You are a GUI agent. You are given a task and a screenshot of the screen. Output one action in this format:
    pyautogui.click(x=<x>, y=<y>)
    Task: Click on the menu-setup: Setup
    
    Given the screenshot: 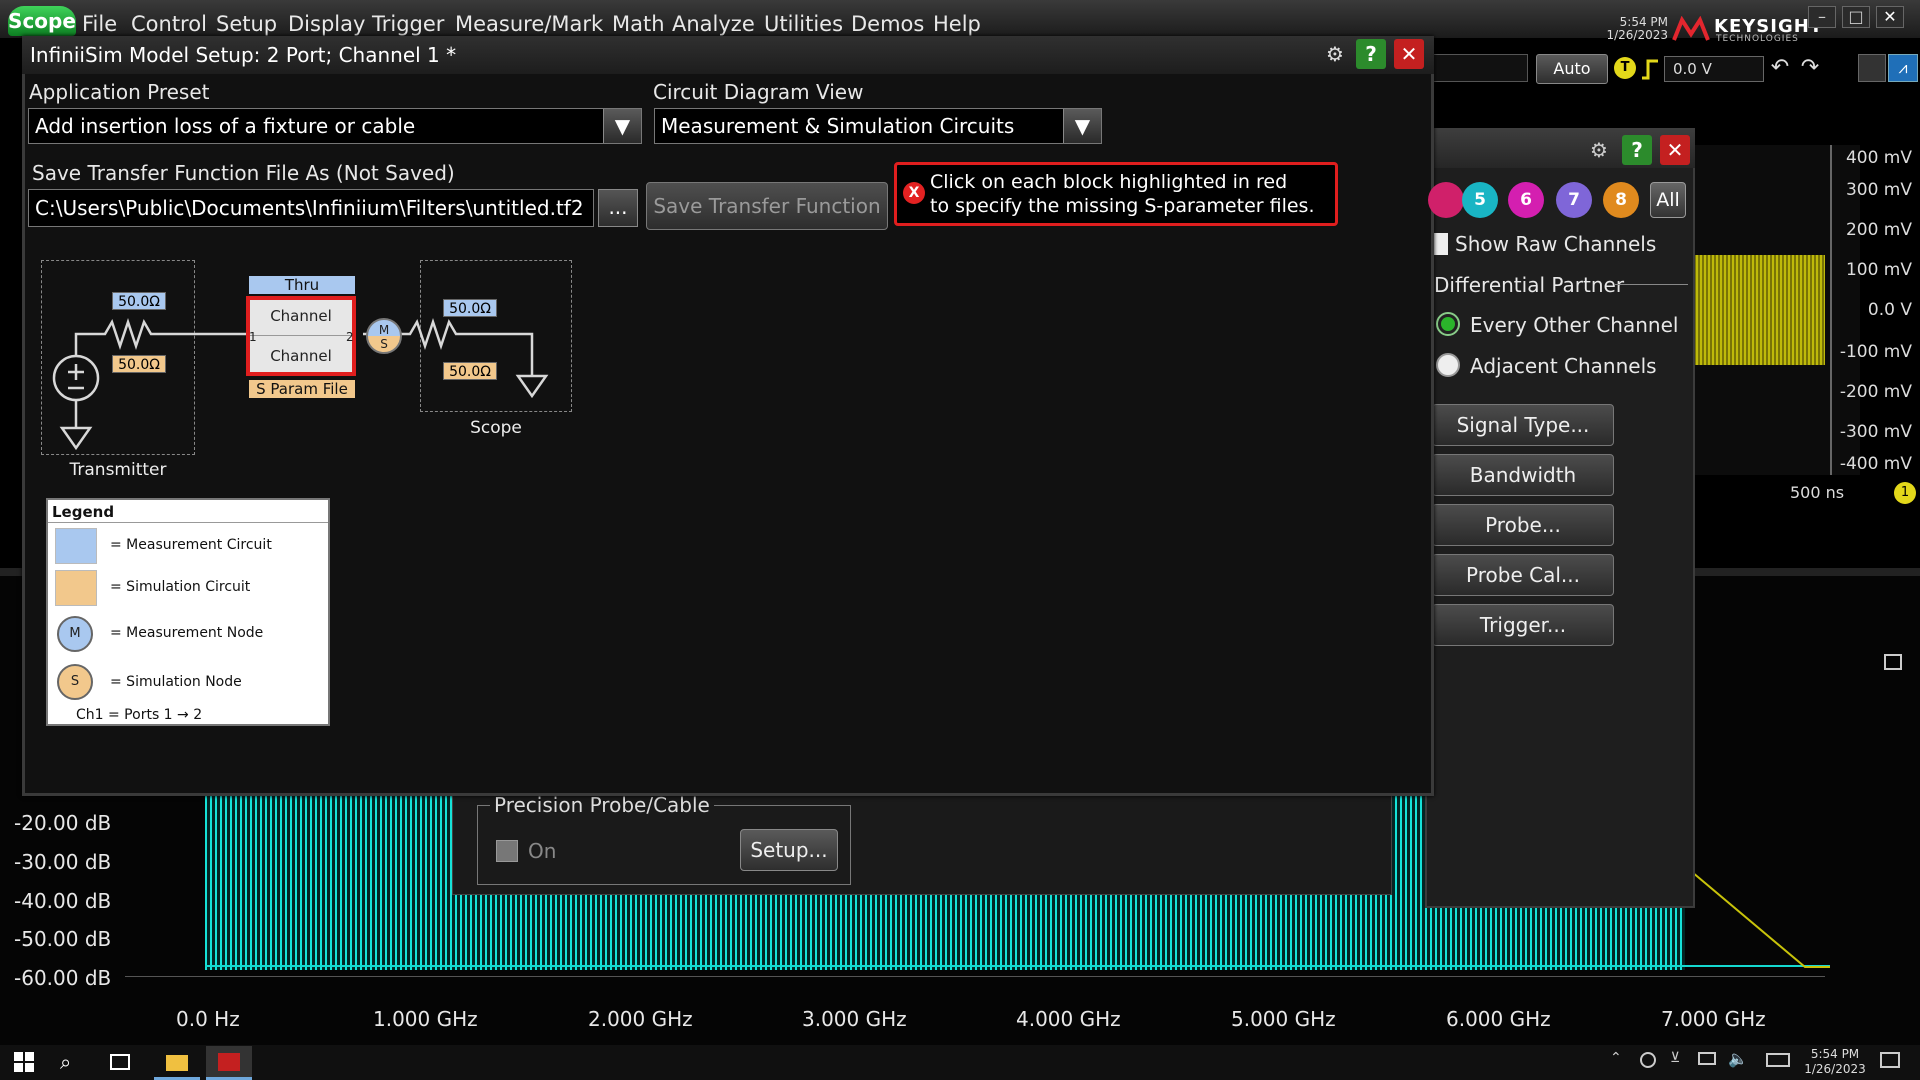 What is the action you would take?
    pyautogui.click(x=246, y=24)
    